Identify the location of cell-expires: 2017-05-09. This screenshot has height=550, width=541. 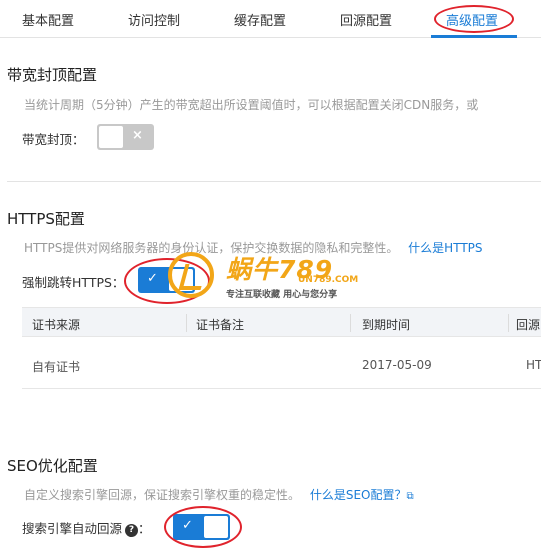
(397, 365).